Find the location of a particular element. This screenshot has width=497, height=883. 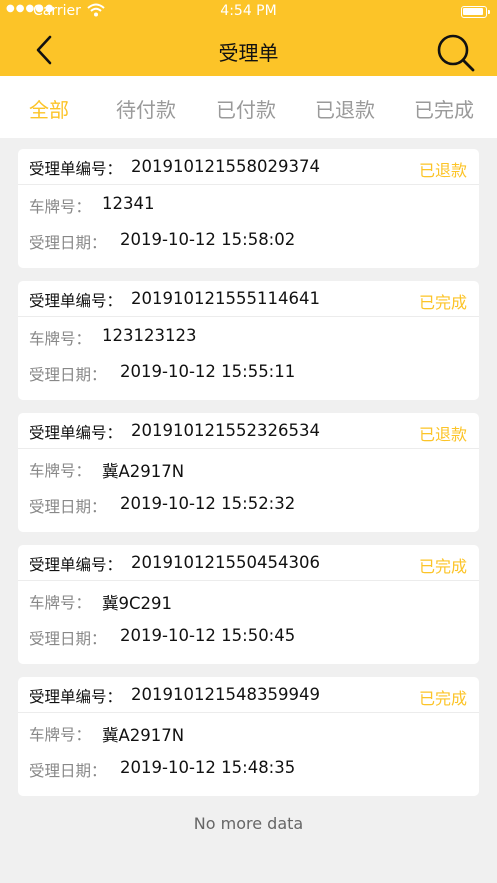

tab-paid: 已付款 is located at coordinates (246, 108).